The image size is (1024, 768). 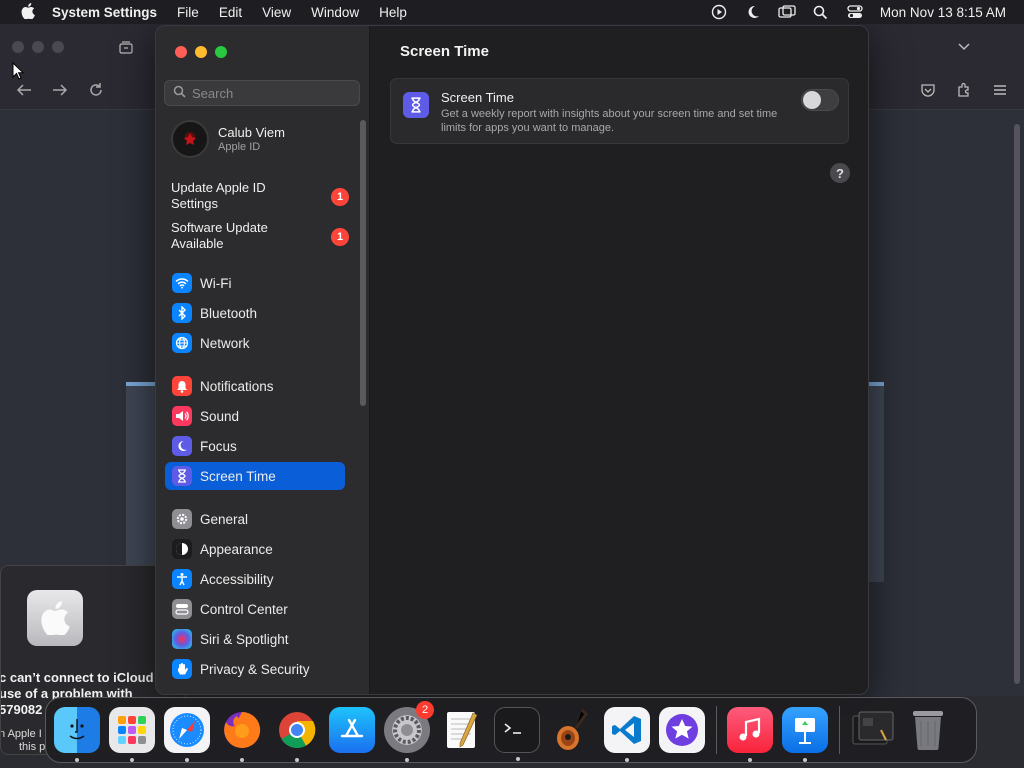 I want to click on globe-icon, so click(x=182, y=343).